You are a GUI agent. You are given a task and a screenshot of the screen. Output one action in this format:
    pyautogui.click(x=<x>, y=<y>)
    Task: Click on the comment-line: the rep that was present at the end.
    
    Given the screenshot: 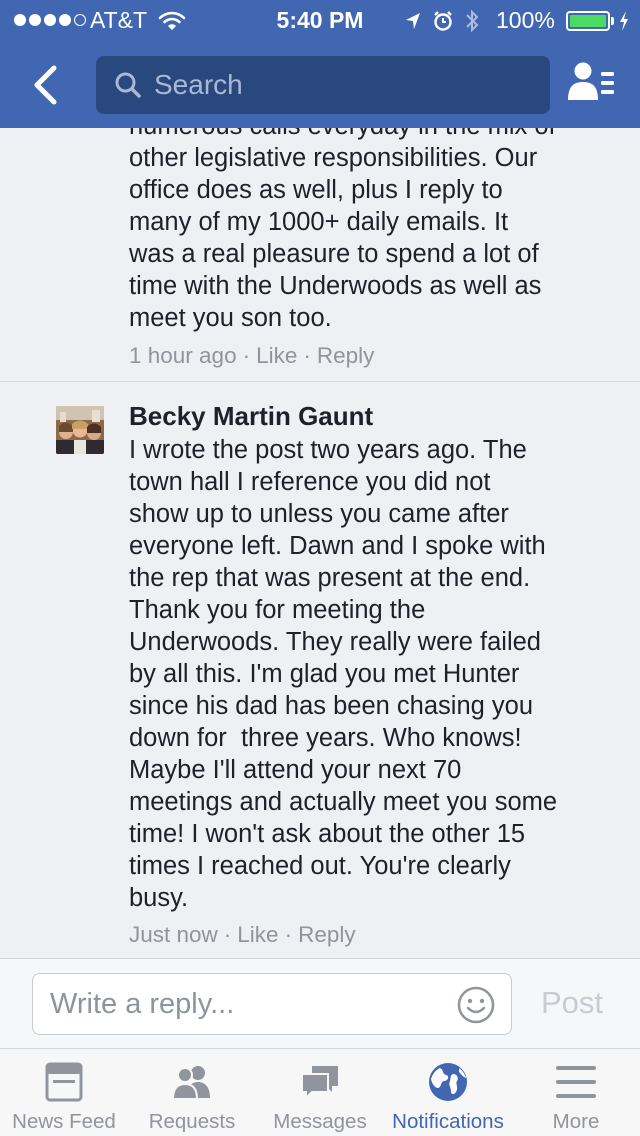 What is the action you would take?
    pyautogui.click(x=330, y=578)
    